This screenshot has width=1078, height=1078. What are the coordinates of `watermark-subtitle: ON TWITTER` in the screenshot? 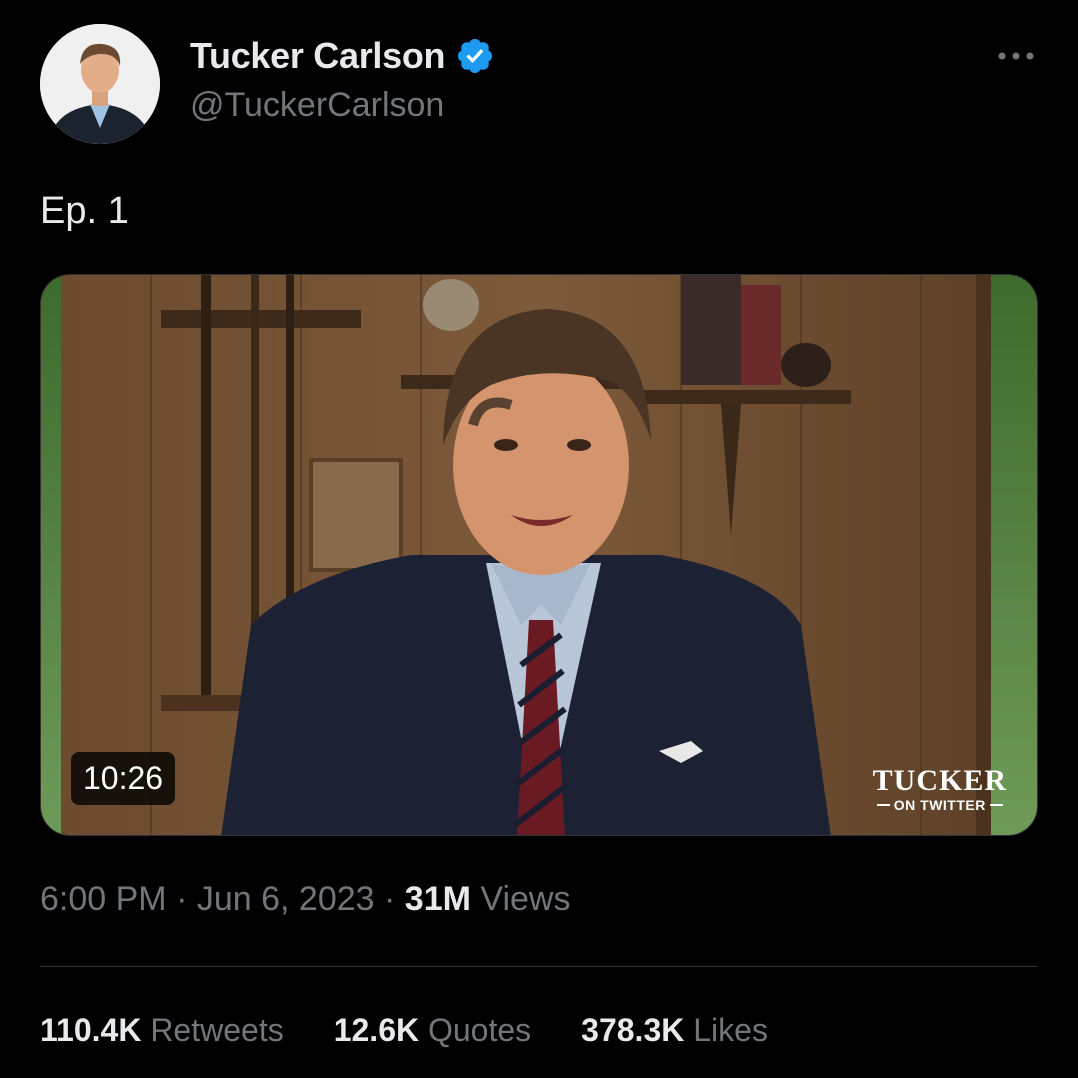 It's located at (939, 805).